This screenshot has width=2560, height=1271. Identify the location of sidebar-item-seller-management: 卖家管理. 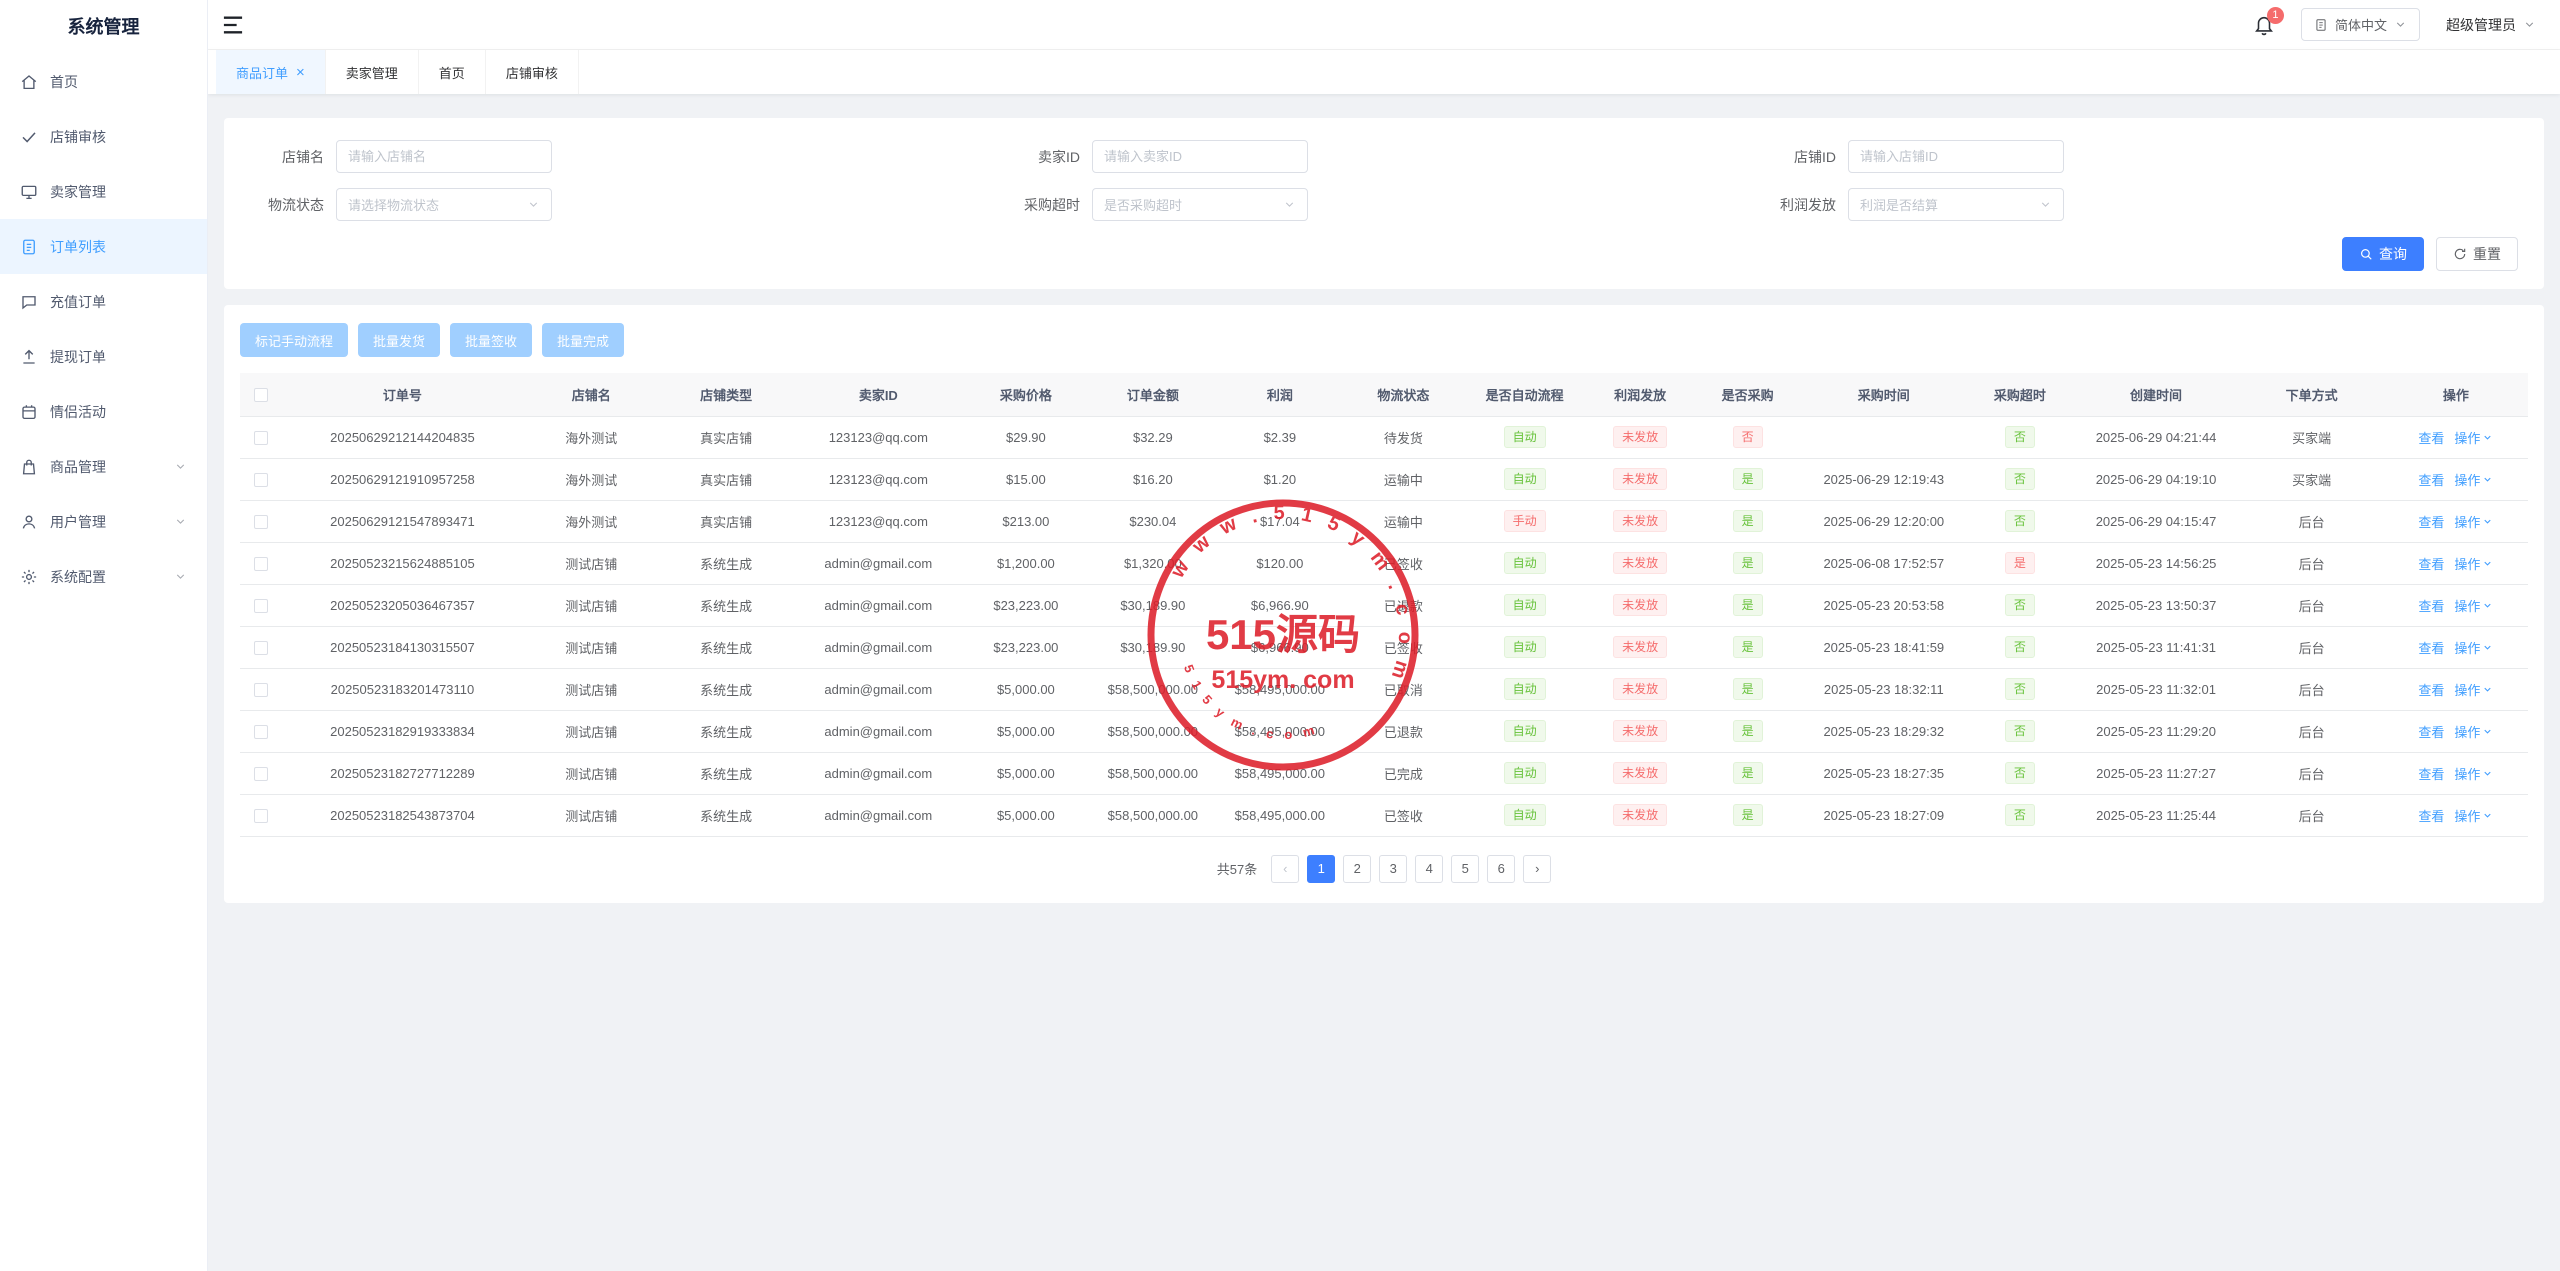
(103, 191).